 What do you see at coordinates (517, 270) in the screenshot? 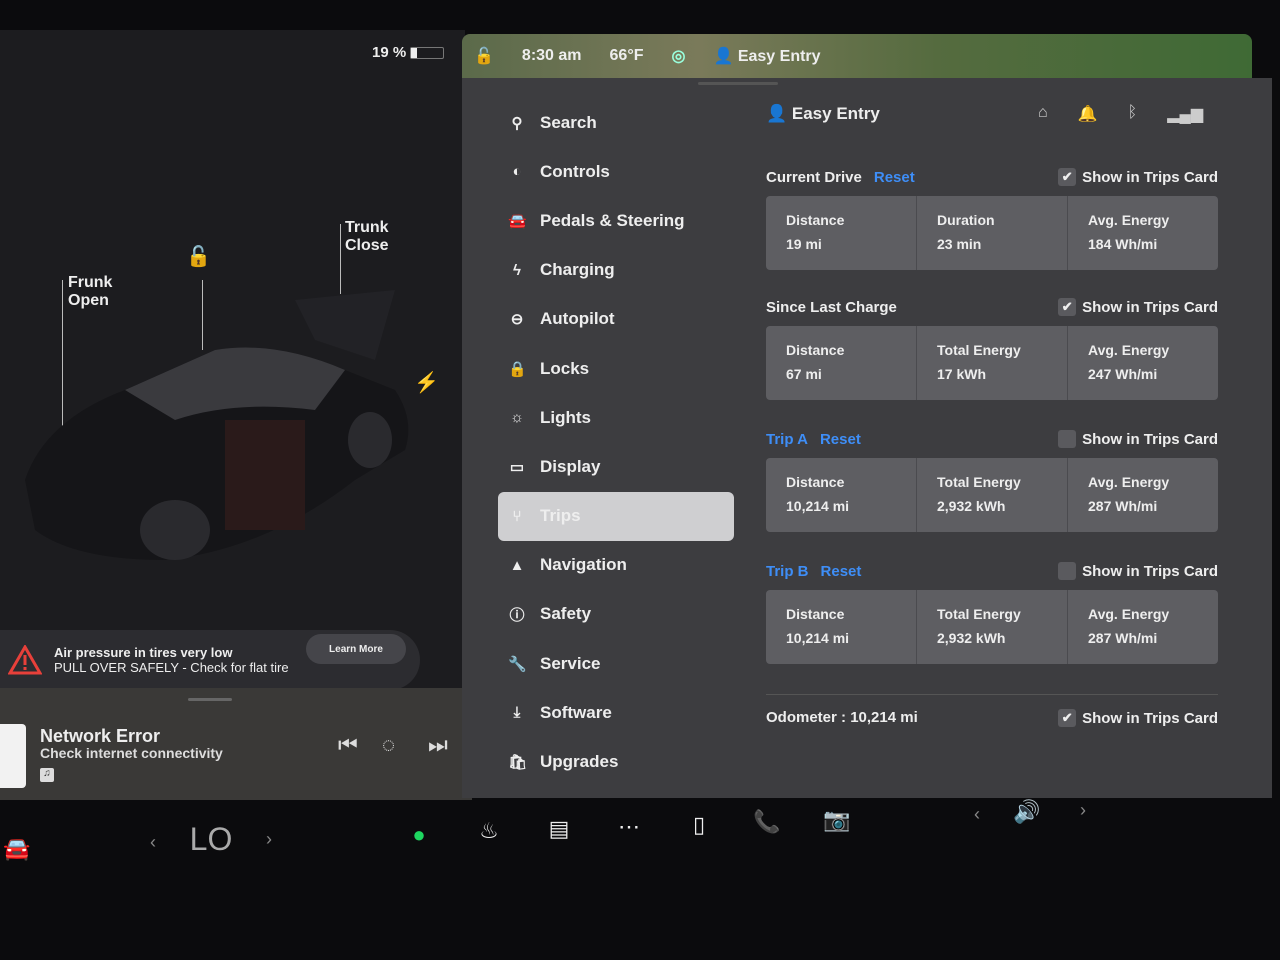
I see `bolt-icon: ϟ` at bounding box center [517, 270].